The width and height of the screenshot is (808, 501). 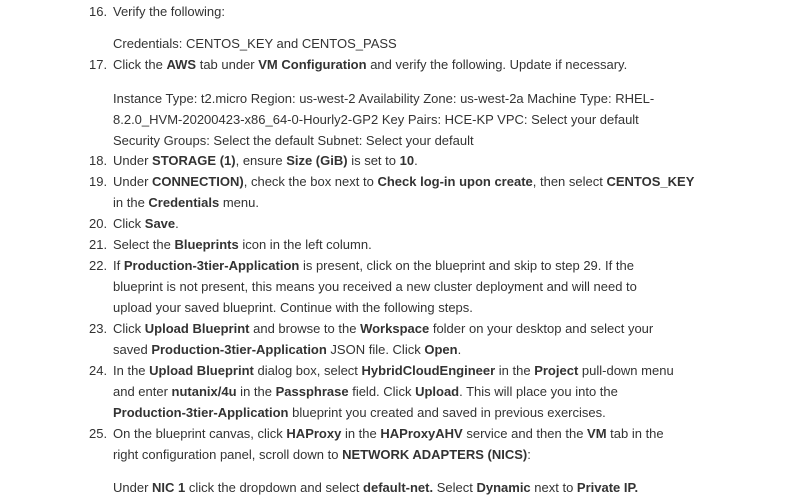 What do you see at coordinates (98, 64) in the screenshot?
I see `step-number: 17.` at bounding box center [98, 64].